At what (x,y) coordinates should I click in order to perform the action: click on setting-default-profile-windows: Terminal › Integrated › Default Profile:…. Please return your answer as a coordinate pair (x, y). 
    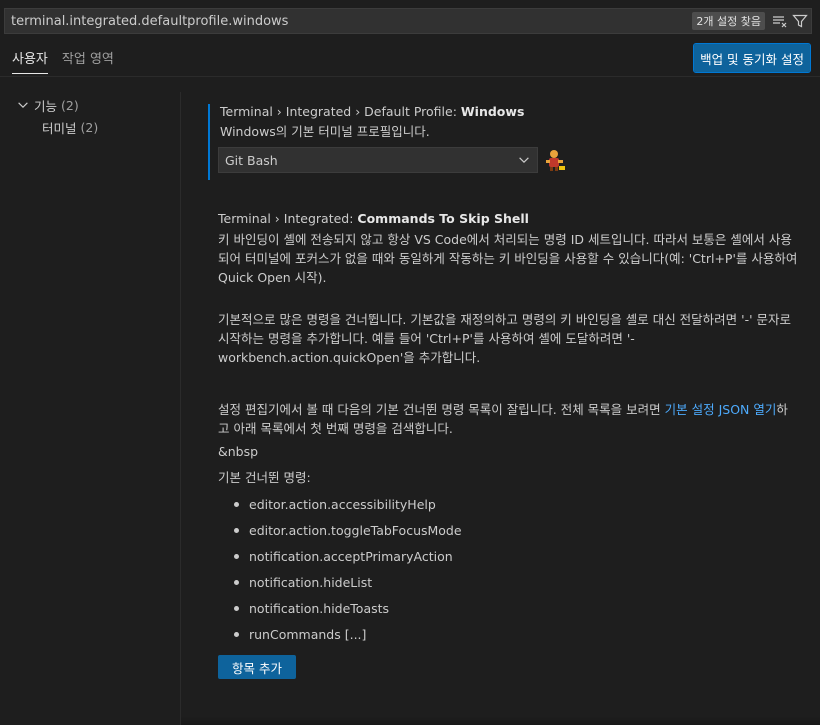
    Looking at the image, I should click on (504, 142).